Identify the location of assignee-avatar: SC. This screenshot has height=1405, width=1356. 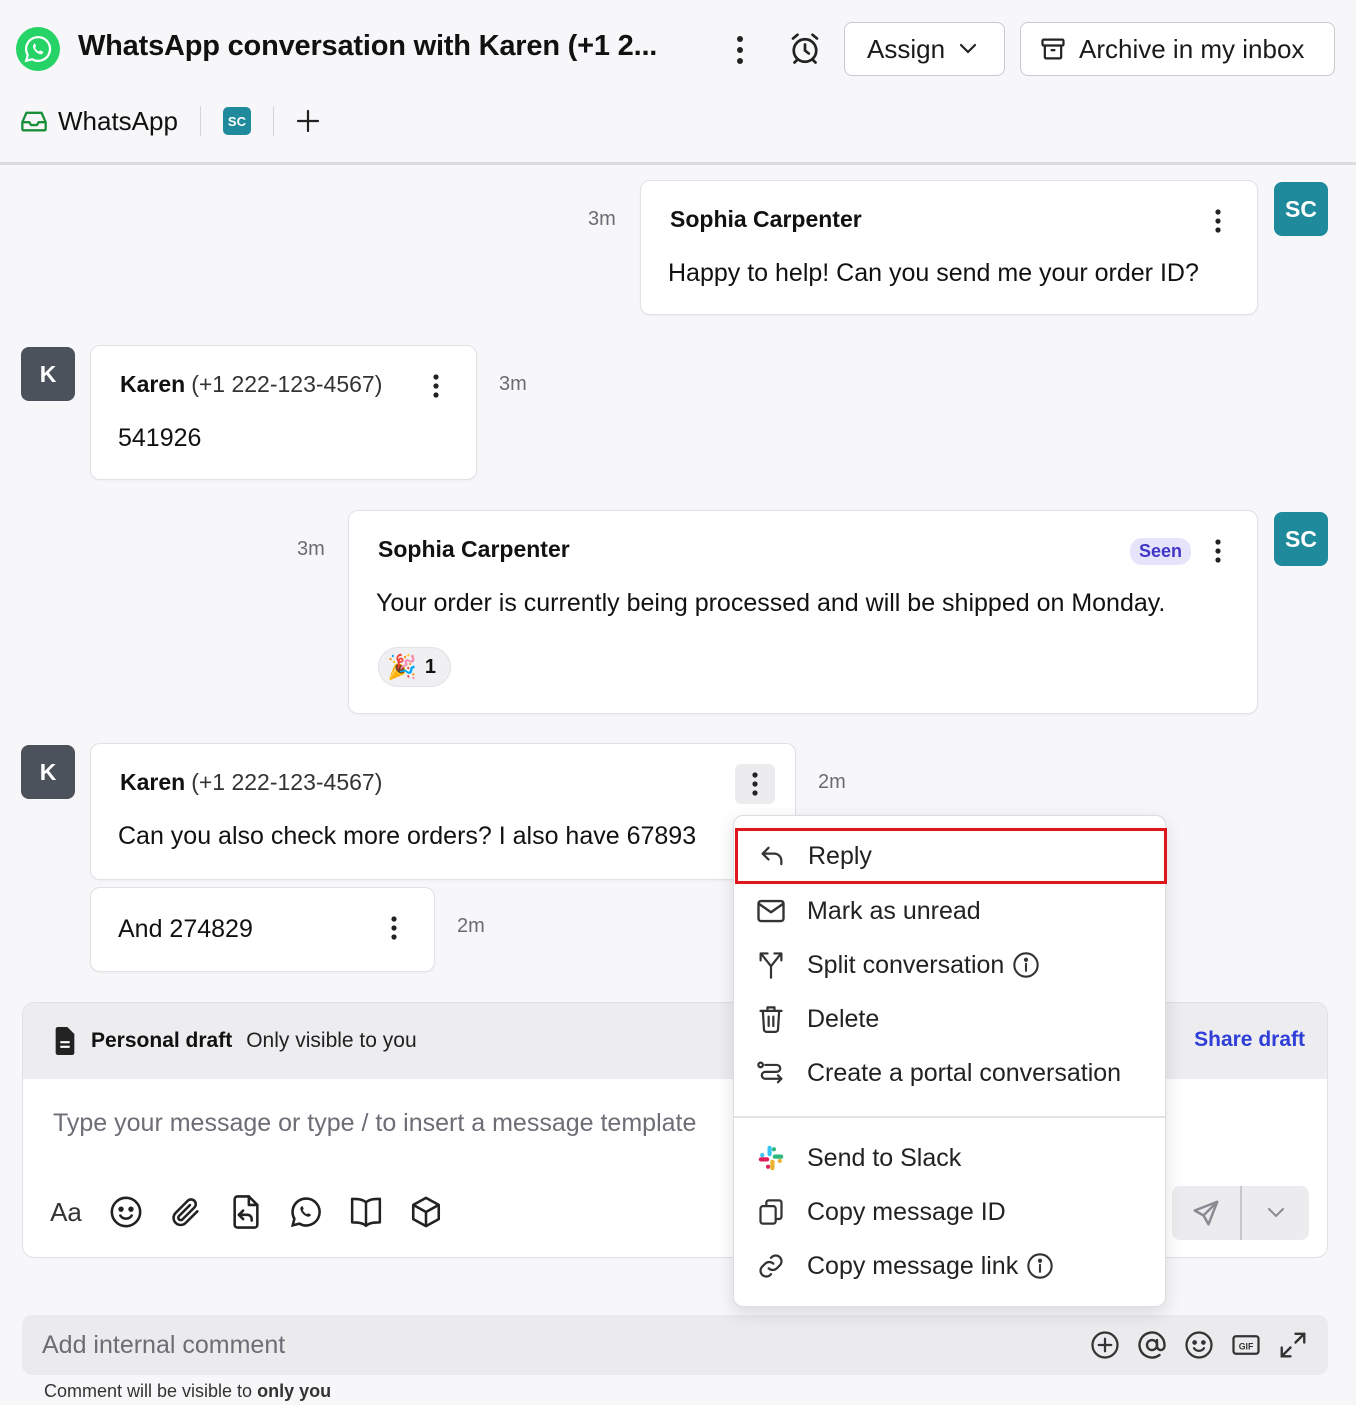
(236, 121).